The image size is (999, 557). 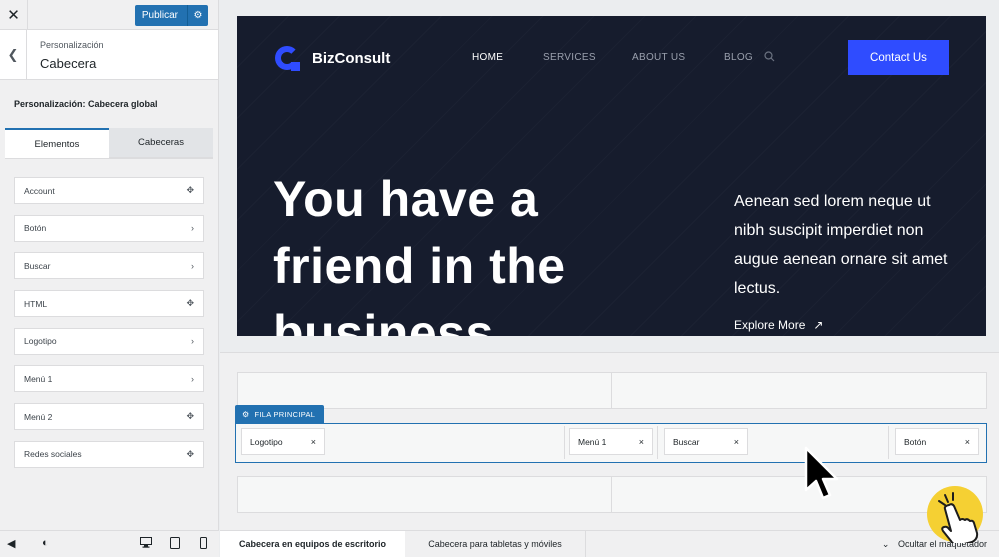 What do you see at coordinates (770, 325) in the screenshot?
I see `explore-more-label: Explore More` at bounding box center [770, 325].